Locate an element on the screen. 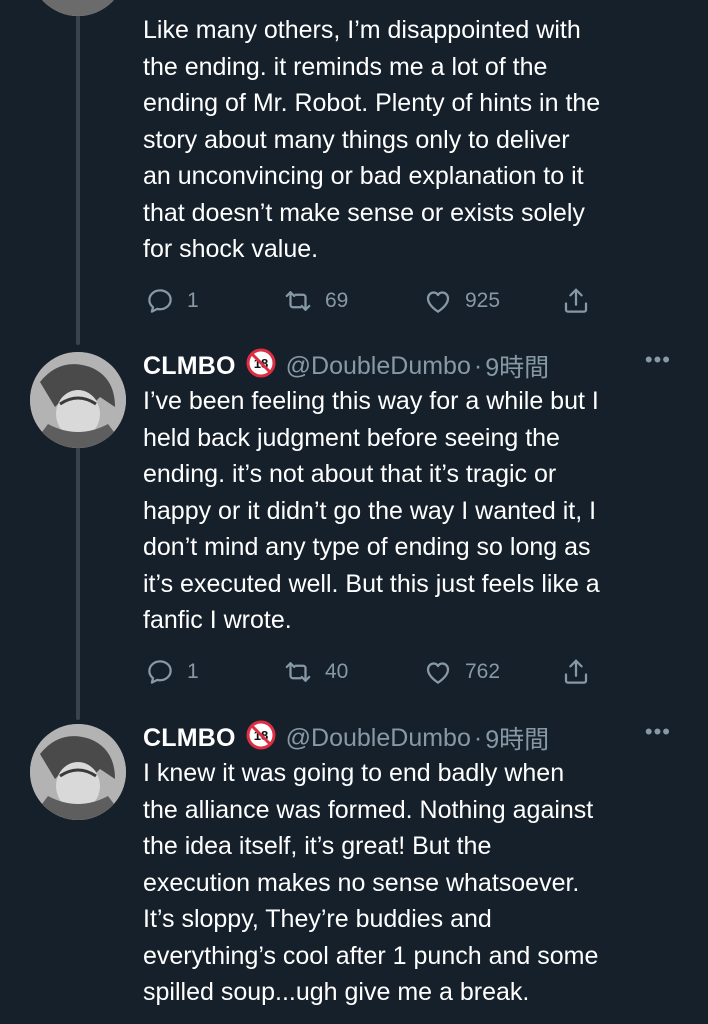  like-count: 925 is located at coordinates (483, 300).